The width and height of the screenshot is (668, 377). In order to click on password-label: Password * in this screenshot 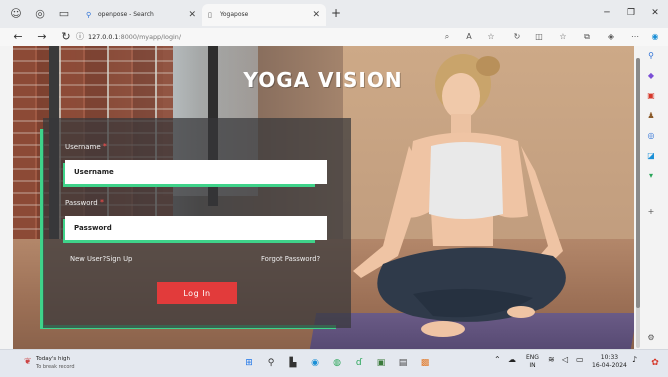, I will do `click(84, 202)`.